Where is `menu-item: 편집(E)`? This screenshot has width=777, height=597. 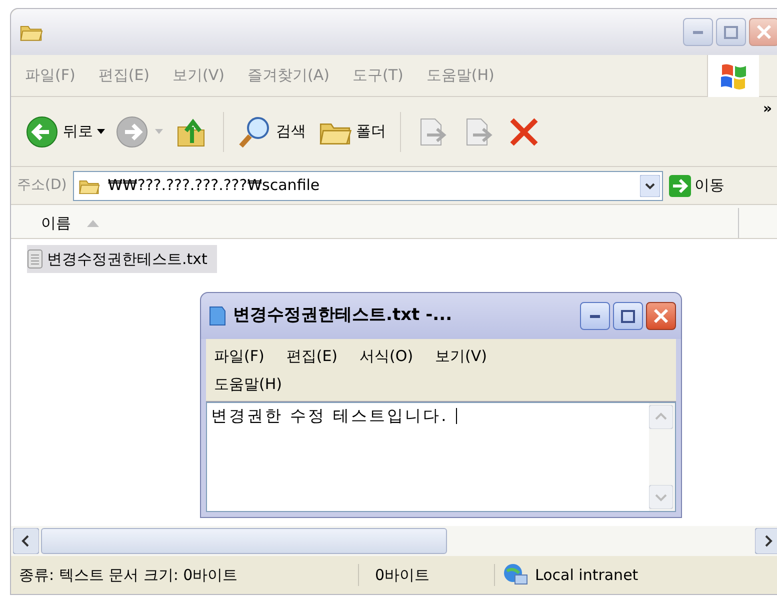 menu-item: 편집(E) is located at coordinates (312, 356).